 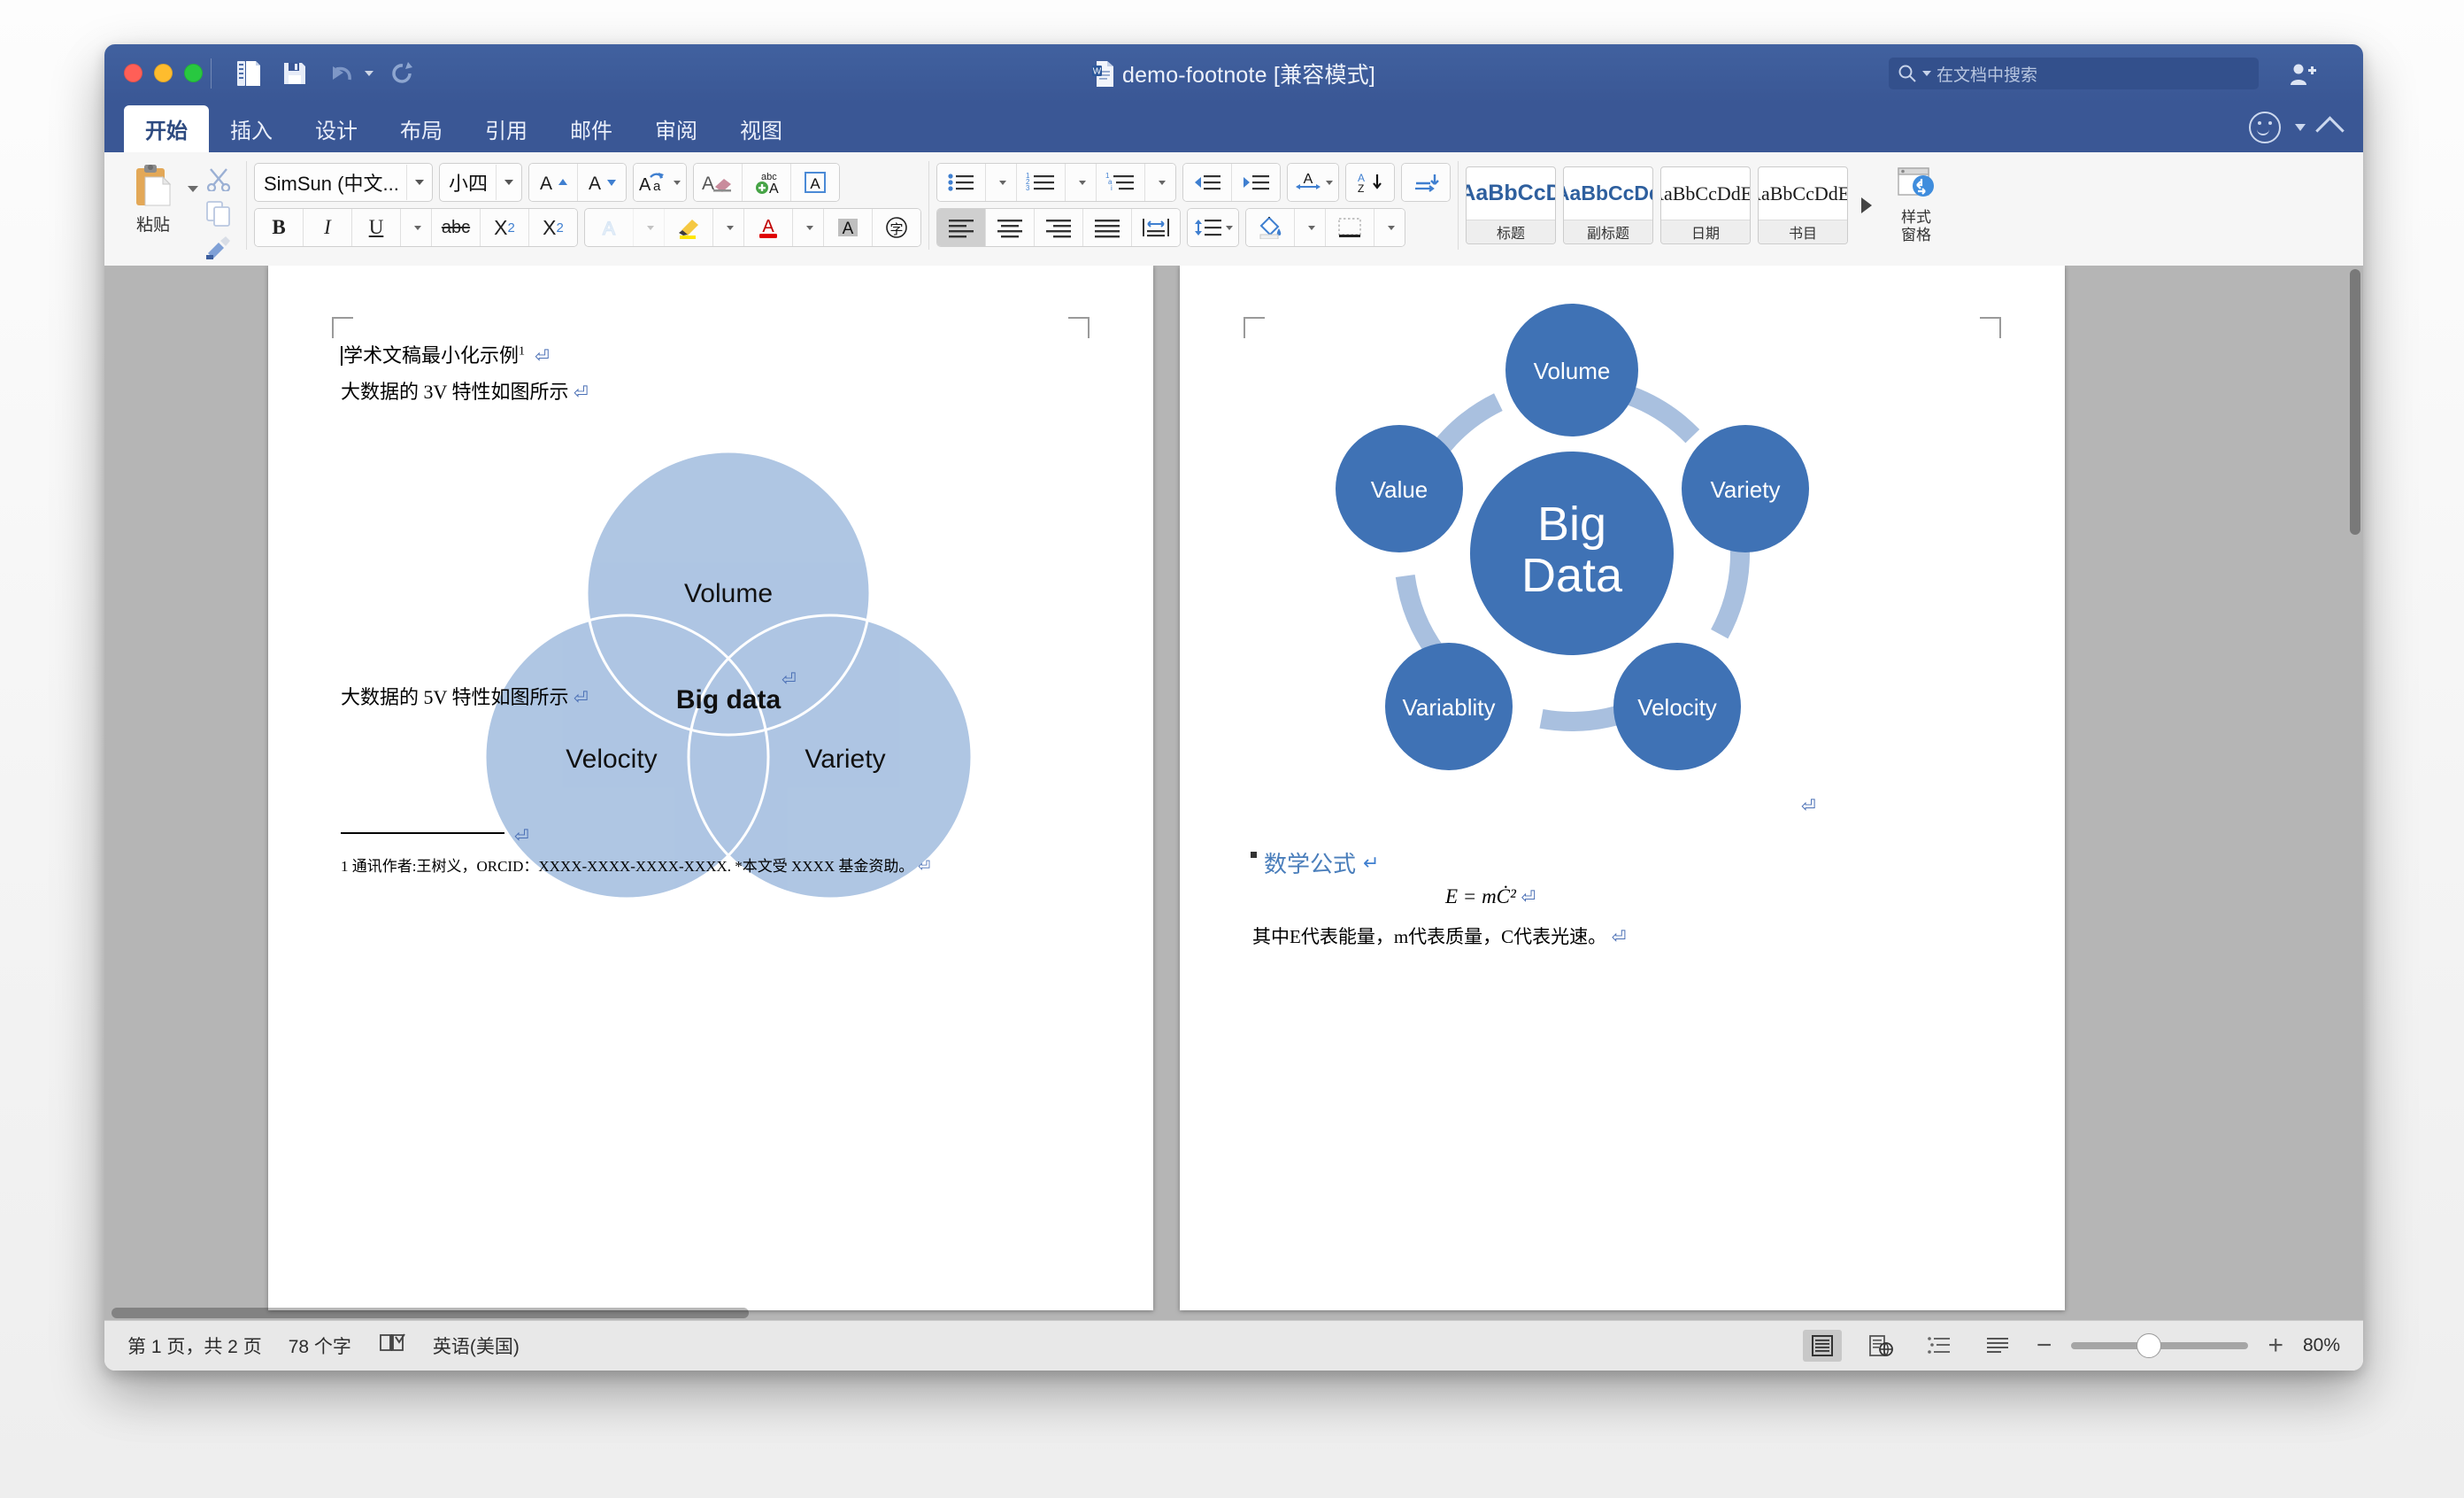 I want to click on undo-dropdown-caret, so click(x=369, y=73).